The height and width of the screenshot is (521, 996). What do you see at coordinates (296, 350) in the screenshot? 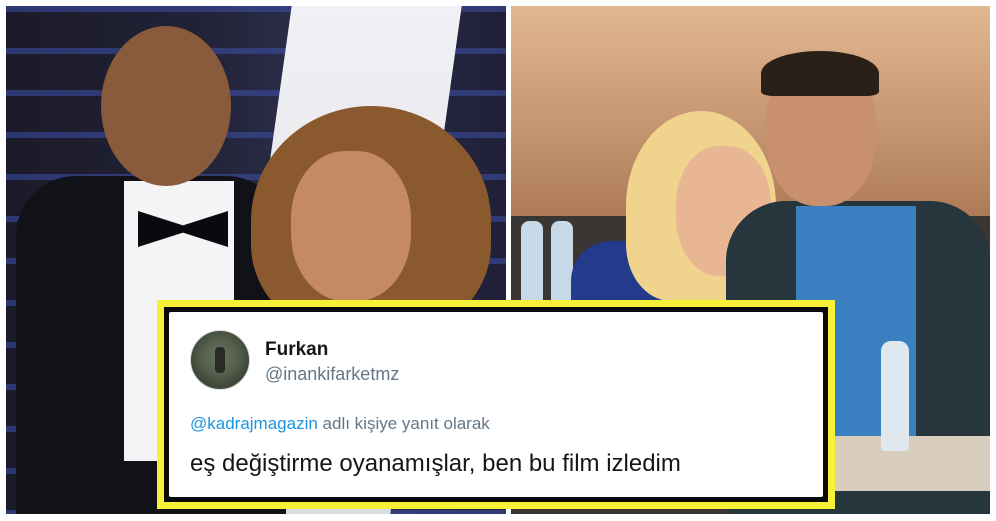
I see `display-name: Furkan` at bounding box center [296, 350].